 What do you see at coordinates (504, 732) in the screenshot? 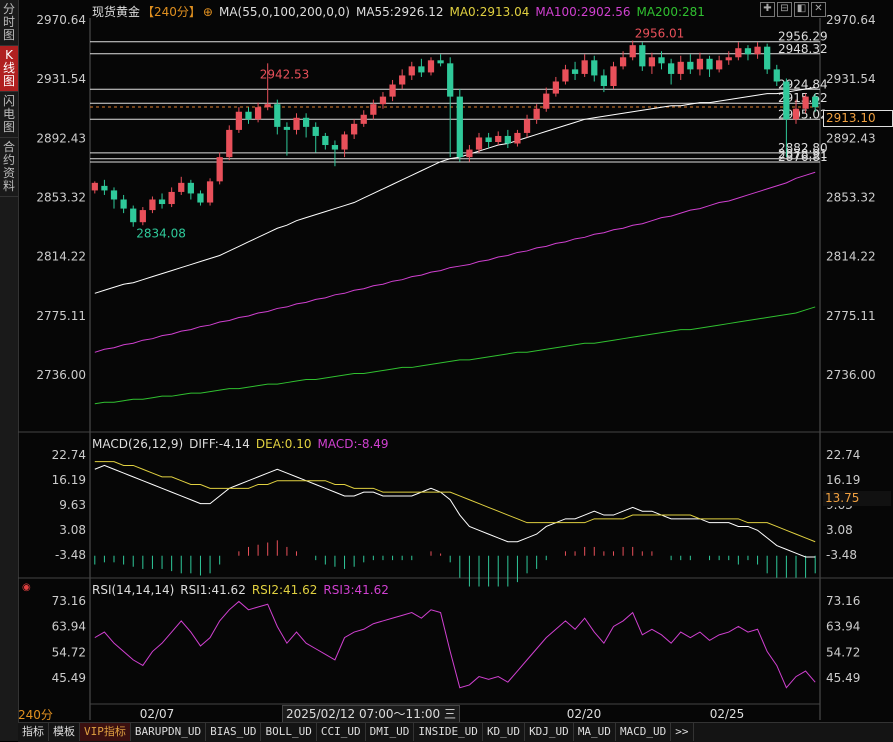
I see `tab-kd: KD_UD` at bounding box center [504, 732].